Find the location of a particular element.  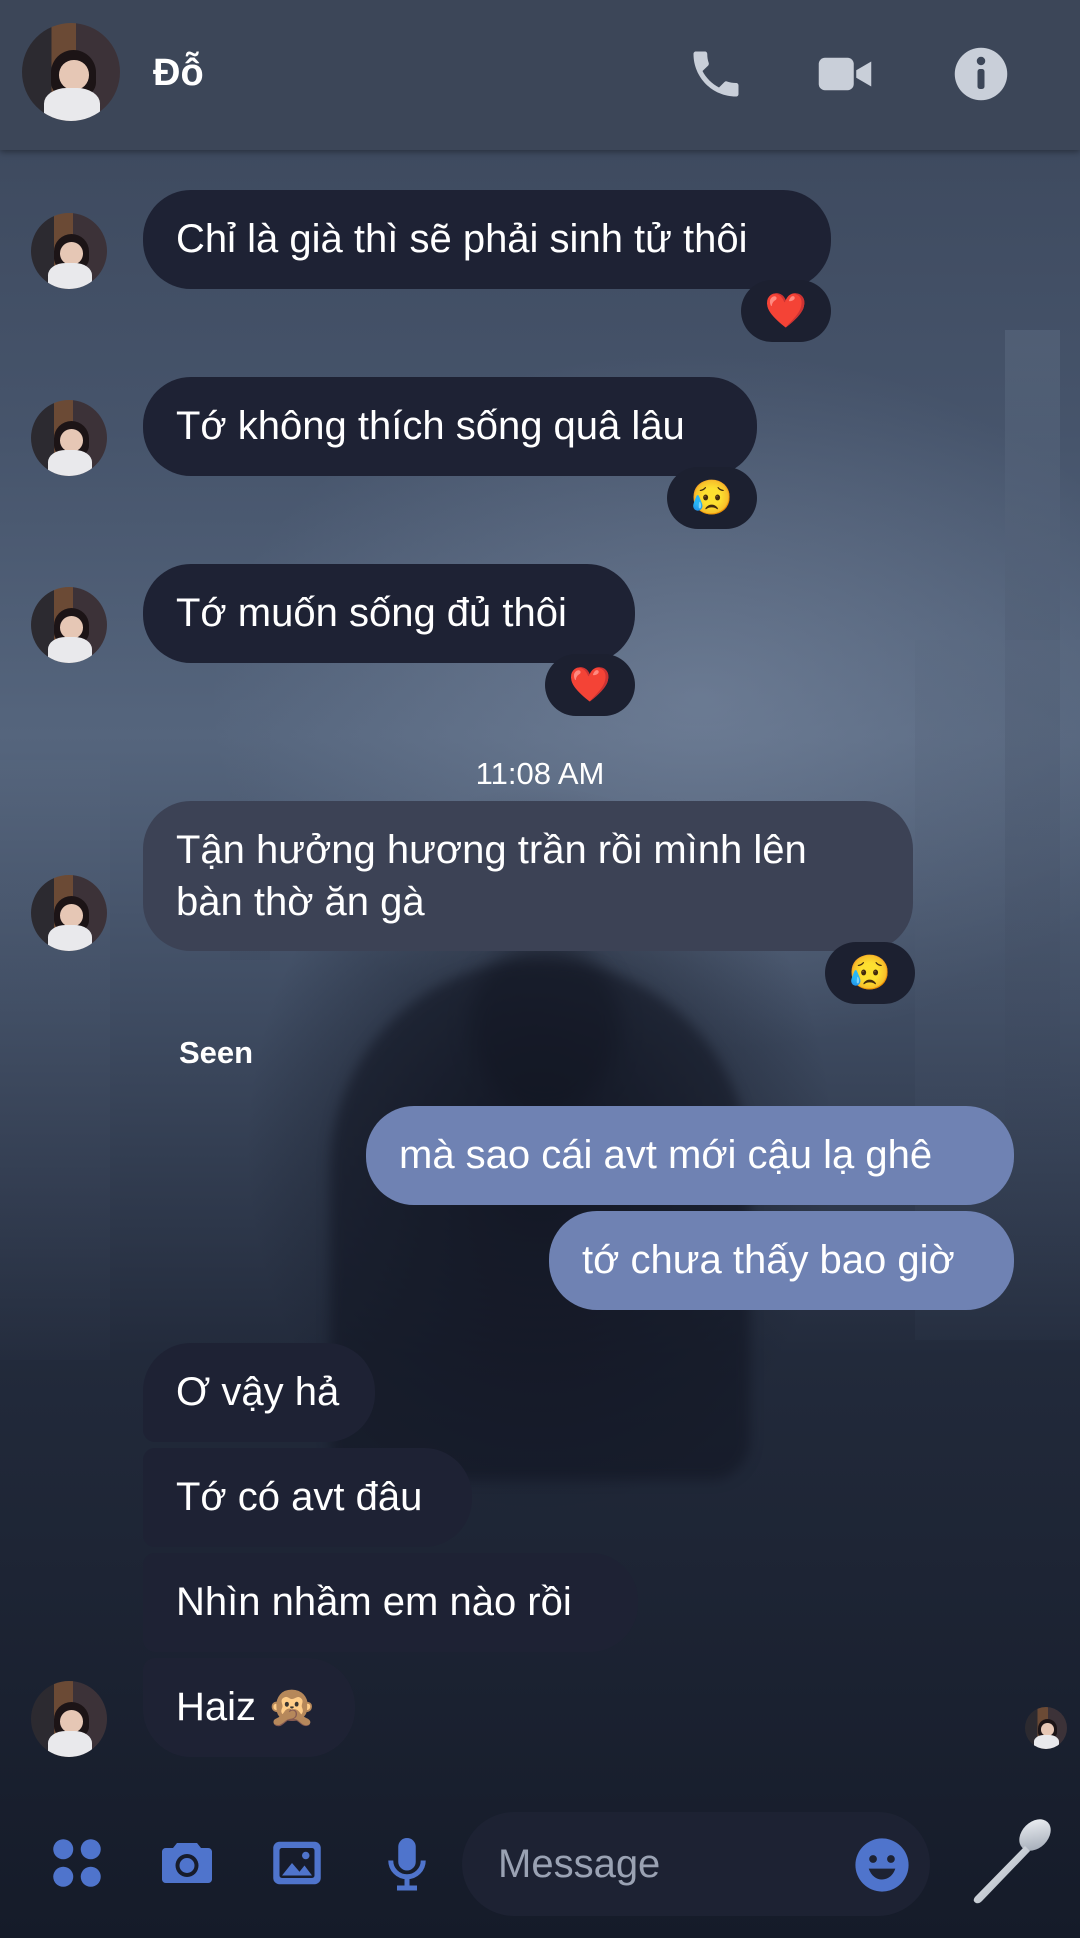

outgoing-message-bubble: tớ chưa thấy bao giờ is located at coordinates (781, 1260).